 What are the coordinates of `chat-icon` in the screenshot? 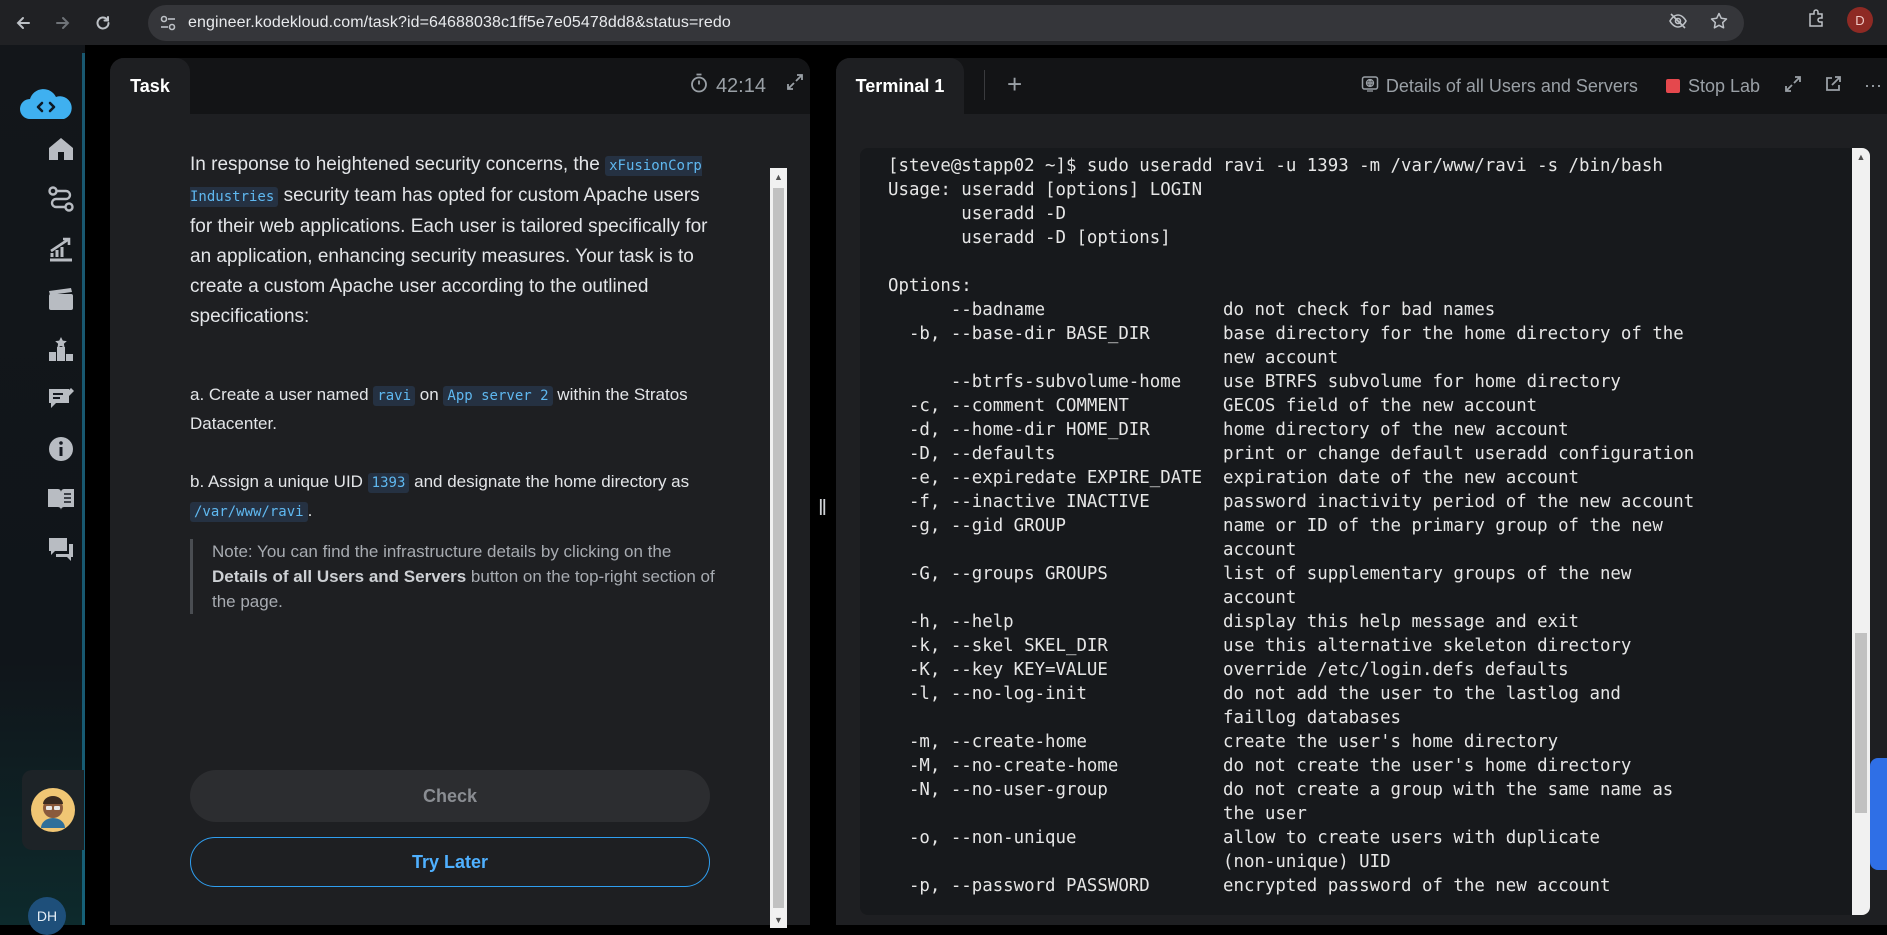 It's located at (61, 549).